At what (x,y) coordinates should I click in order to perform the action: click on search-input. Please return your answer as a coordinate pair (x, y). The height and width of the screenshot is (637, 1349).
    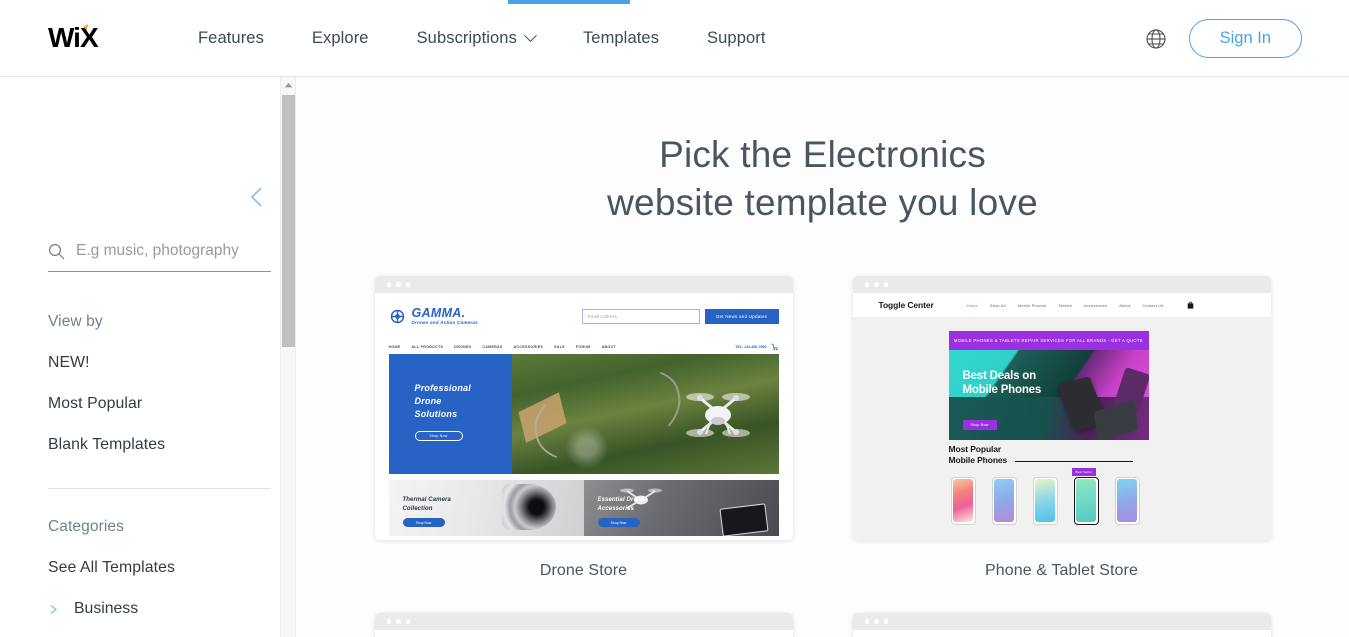
    Looking at the image, I should click on (171, 251).